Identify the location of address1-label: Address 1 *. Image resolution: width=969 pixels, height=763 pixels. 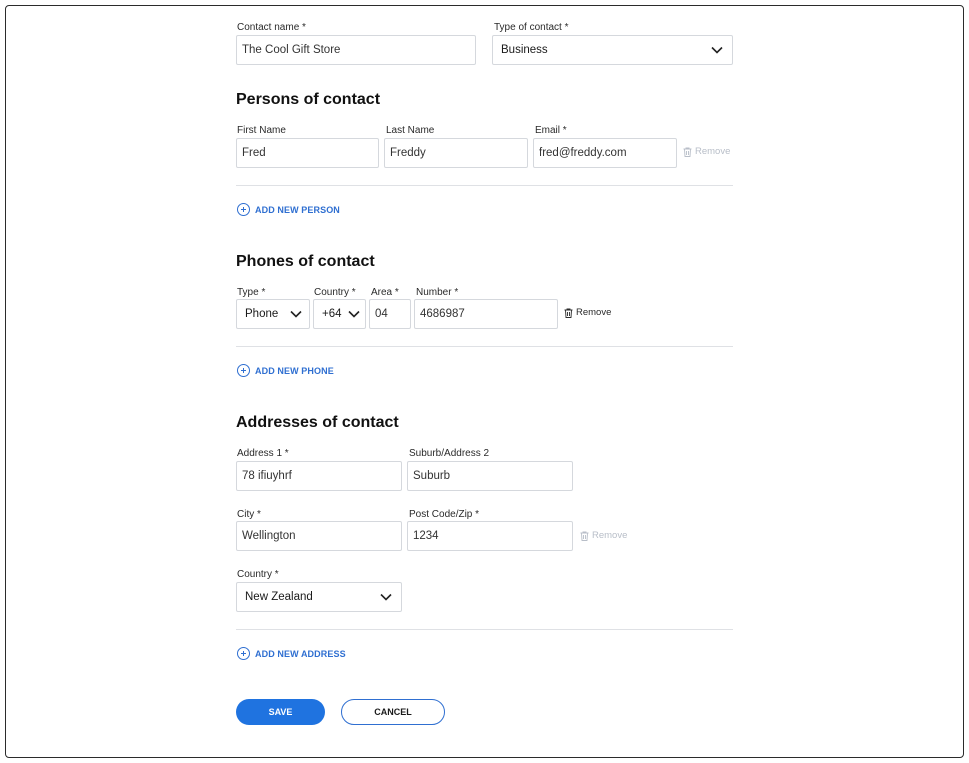
(263, 453).